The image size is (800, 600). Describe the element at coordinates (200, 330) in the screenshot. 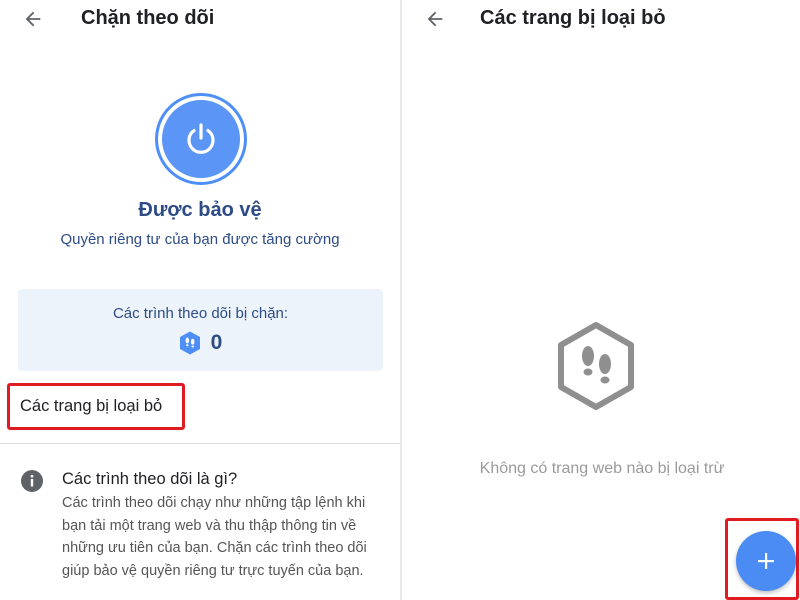

I see `blocked-trackers-card: Các trình theo dõi bị chặn: 0` at that location.